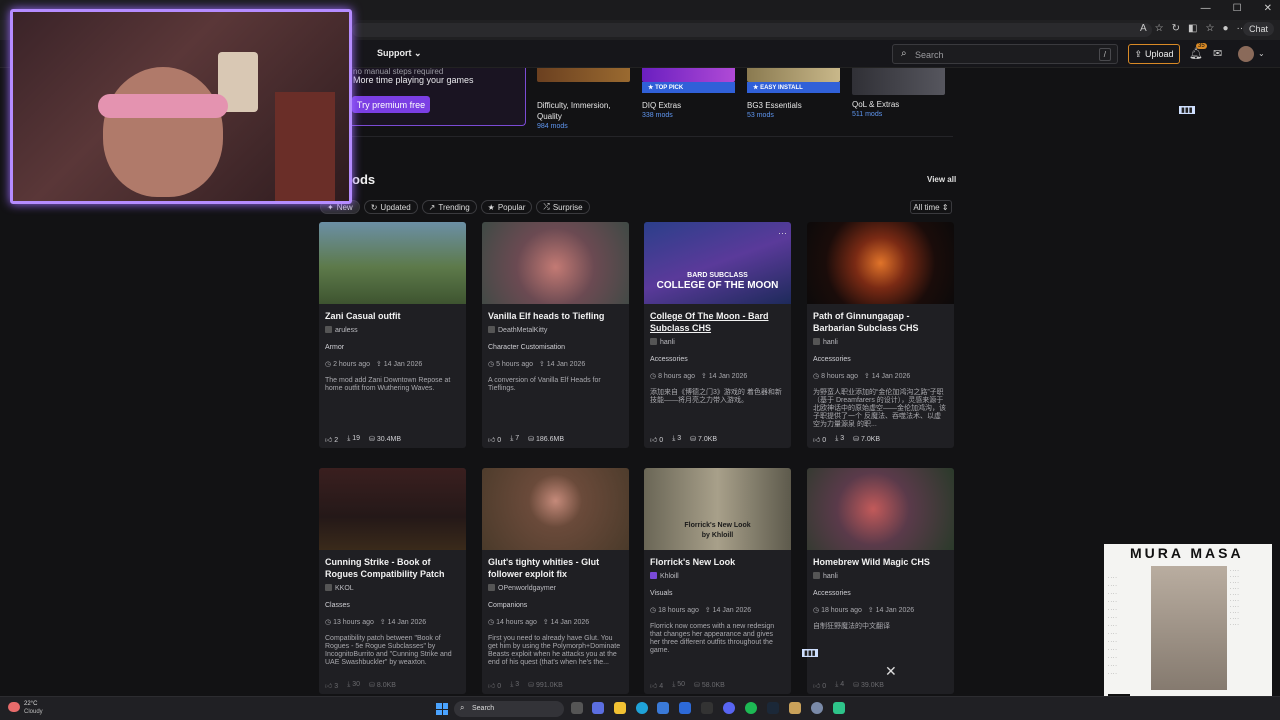 The image size is (1280, 720). I want to click on filter-surprise: ⤮ Surprise, so click(563, 207).